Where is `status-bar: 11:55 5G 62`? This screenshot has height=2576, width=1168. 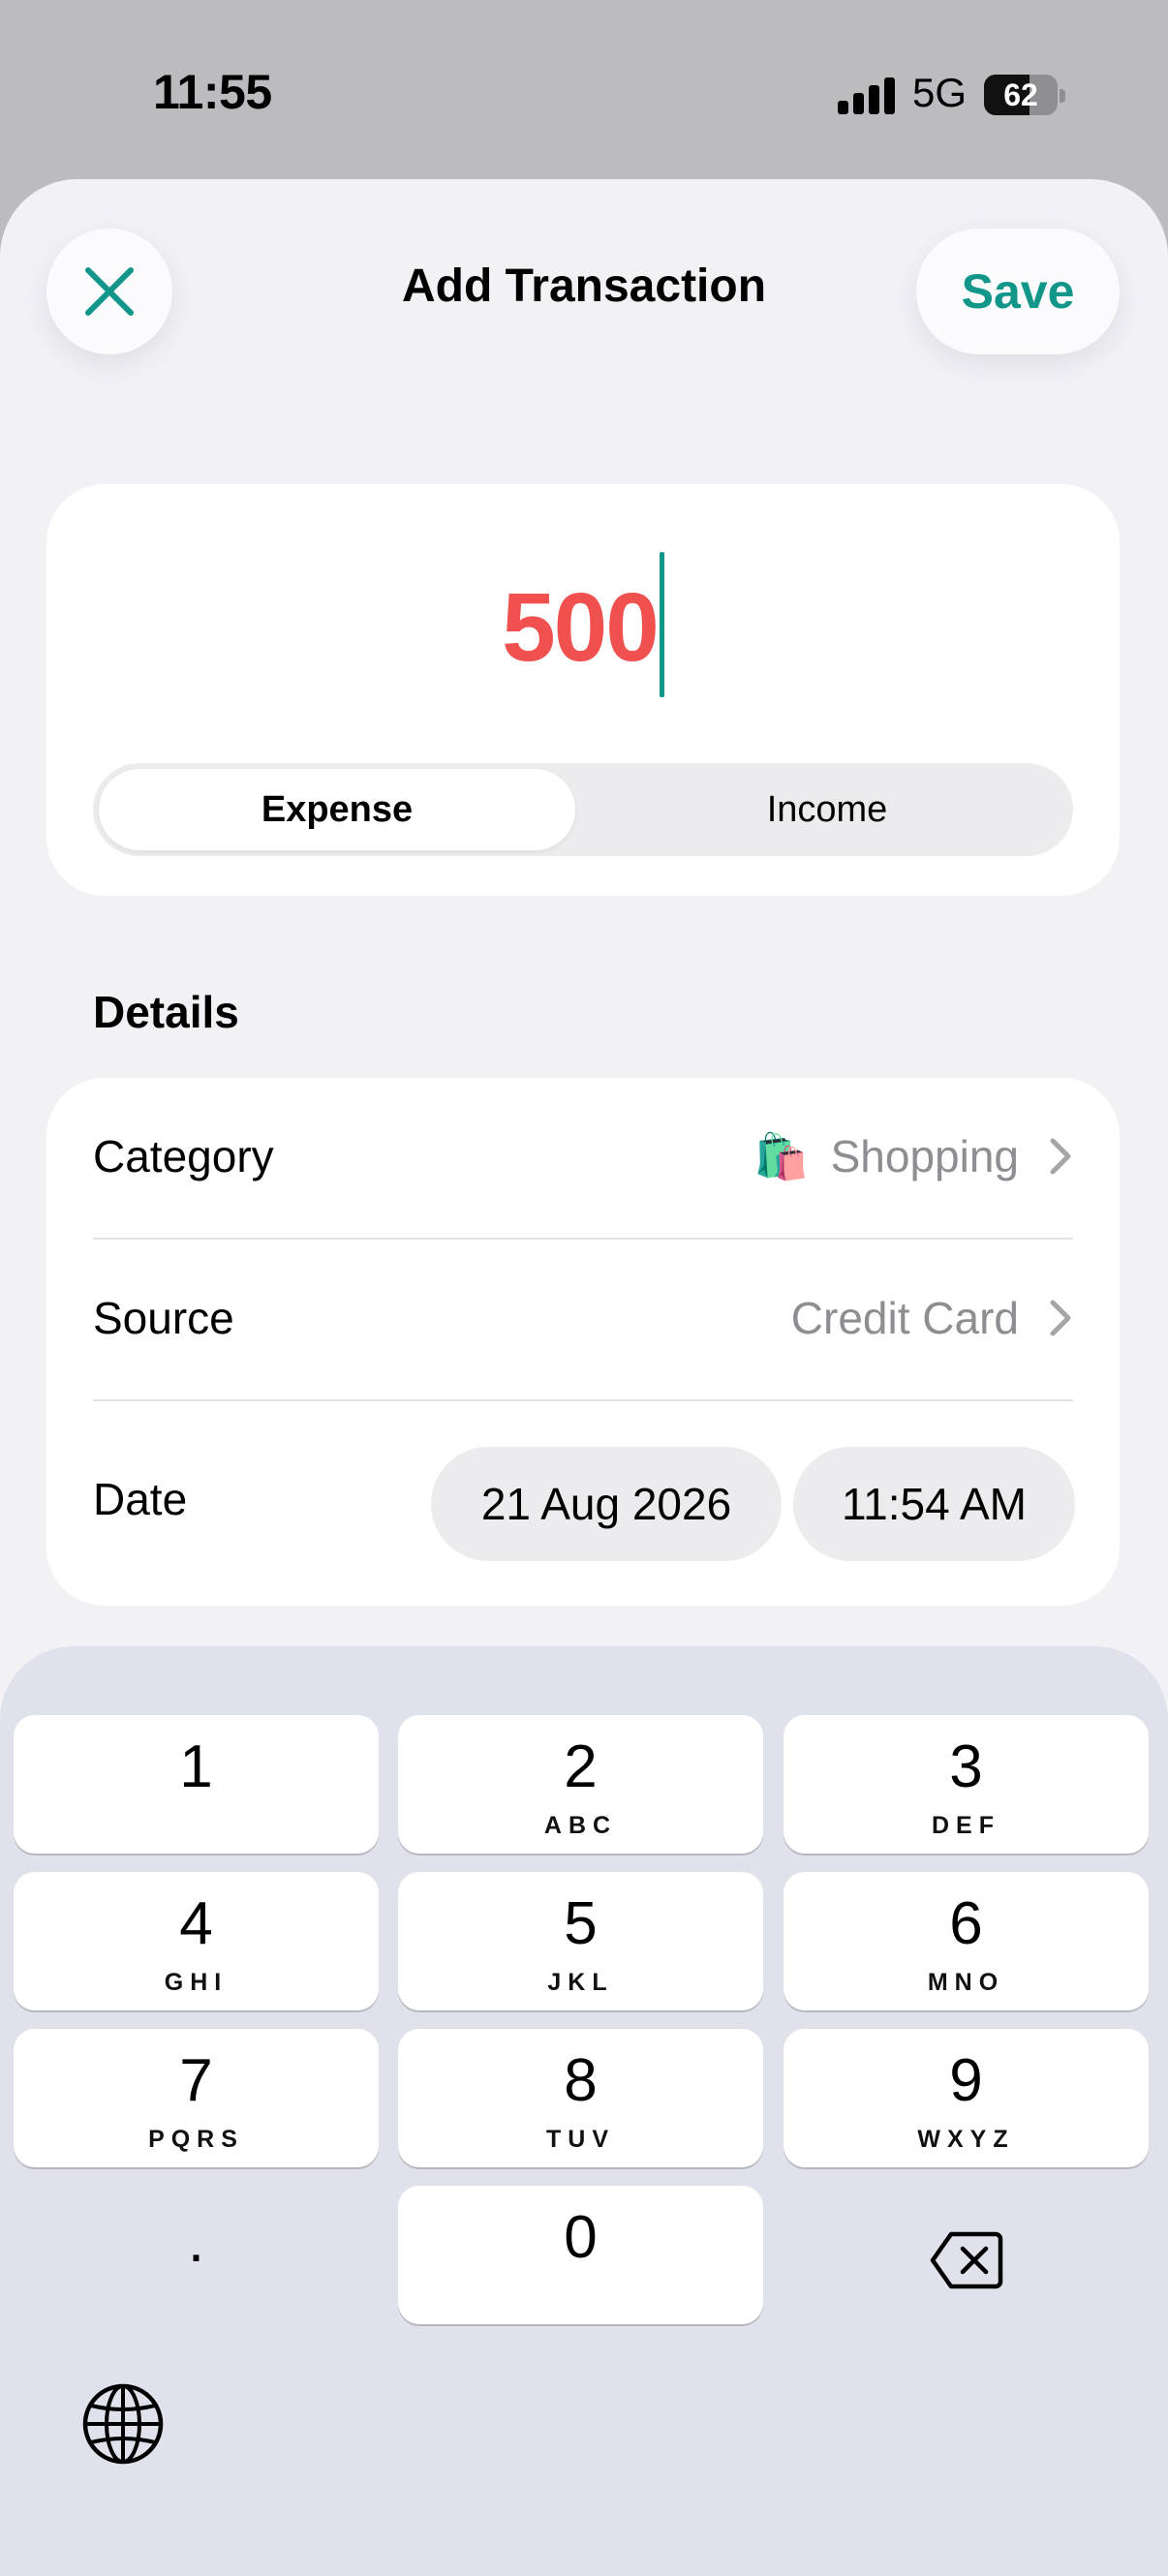
status-bar: 11:55 5G 62 is located at coordinates (584, 89).